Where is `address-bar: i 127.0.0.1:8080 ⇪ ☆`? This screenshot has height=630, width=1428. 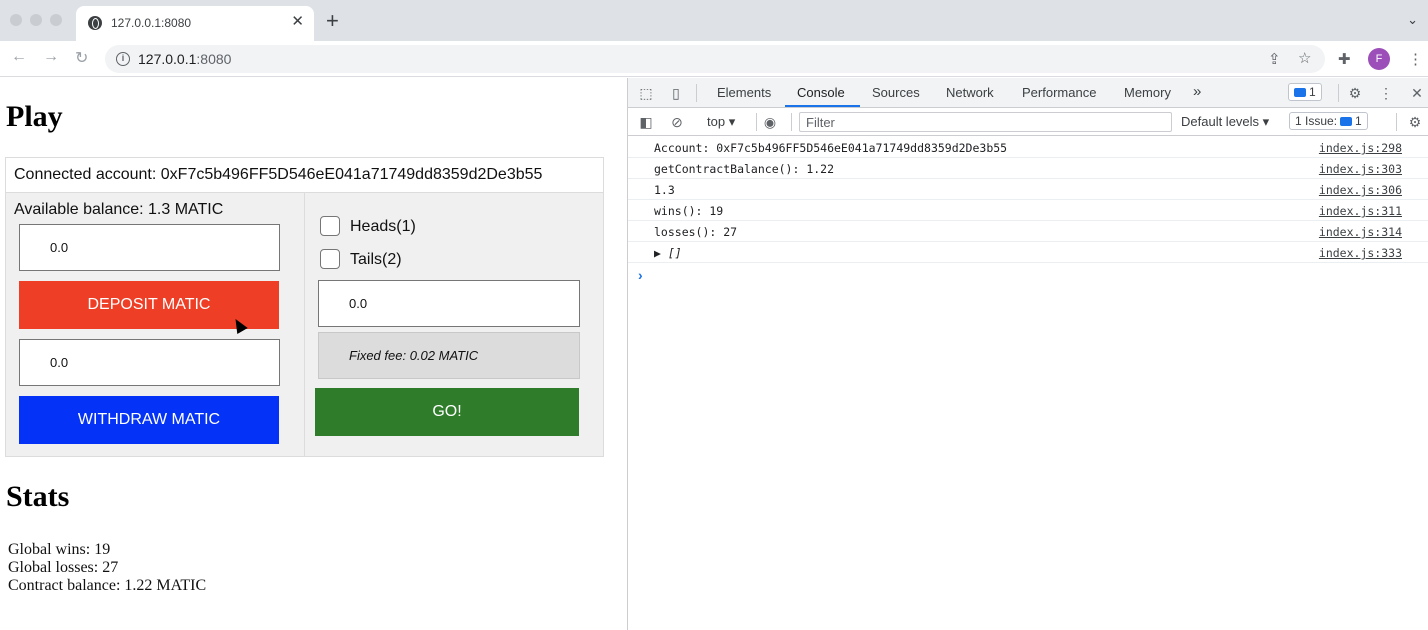 address-bar: i 127.0.0.1:8080 ⇪ ☆ is located at coordinates (715, 59).